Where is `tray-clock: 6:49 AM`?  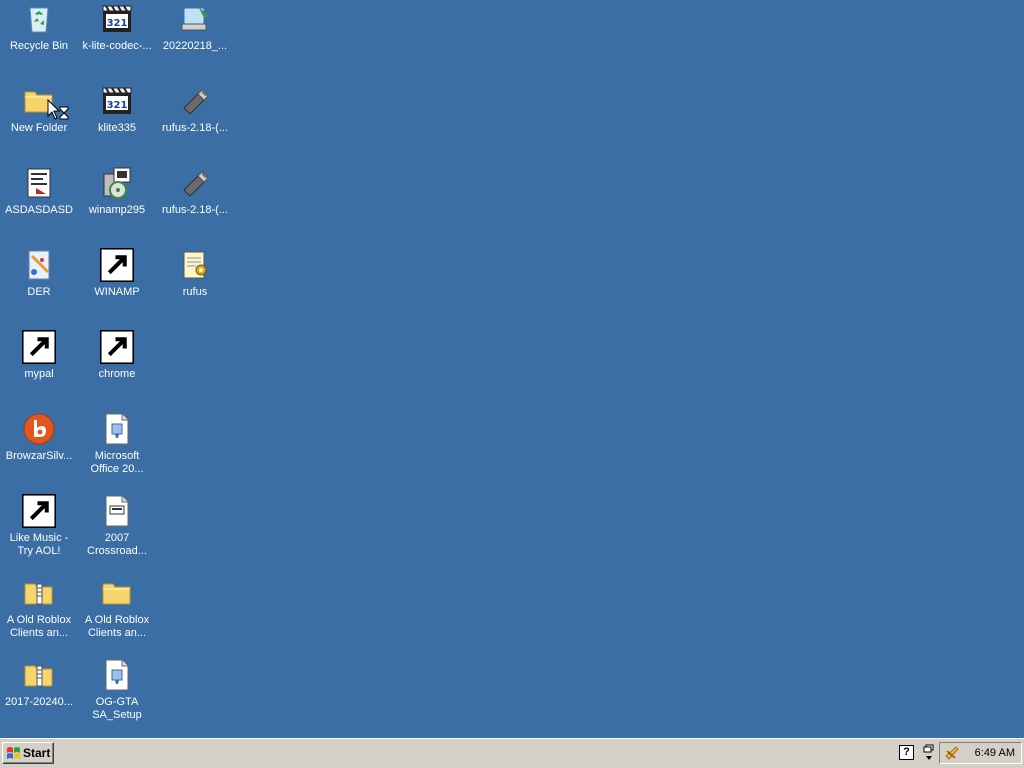 tray-clock: 6:49 AM is located at coordinates (995, 753).